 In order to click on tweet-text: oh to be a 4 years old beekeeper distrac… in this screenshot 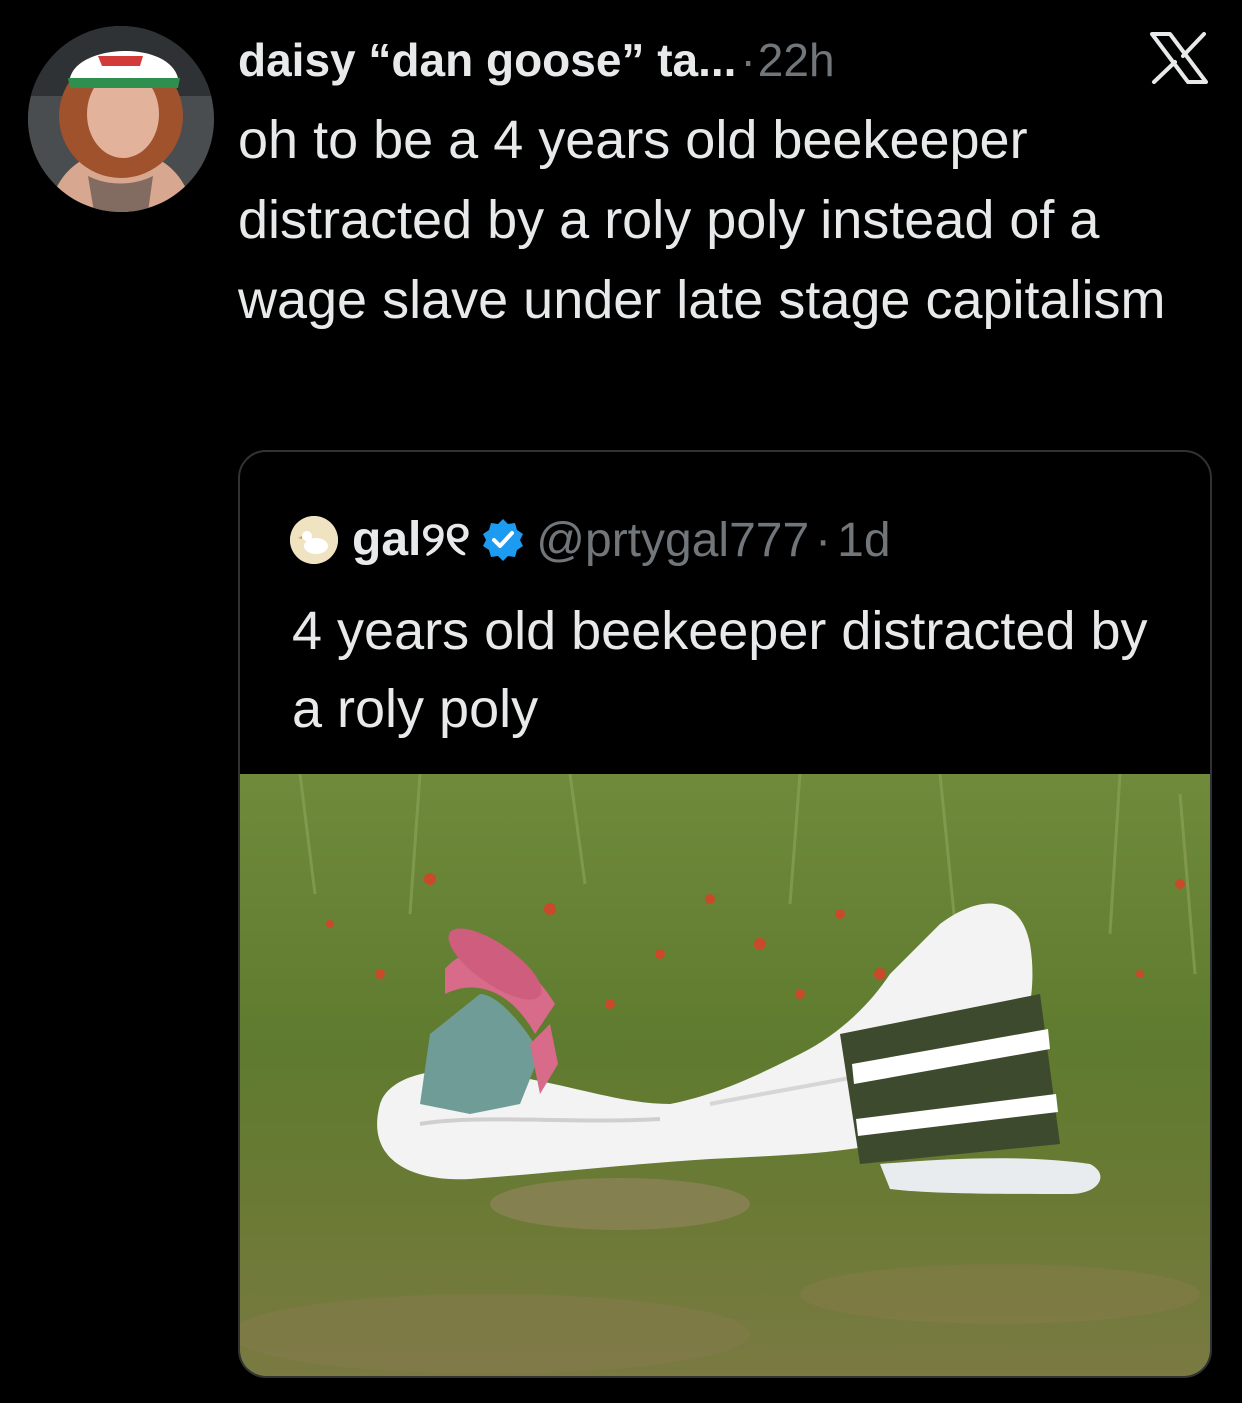, I will do `click(702, 220)`.